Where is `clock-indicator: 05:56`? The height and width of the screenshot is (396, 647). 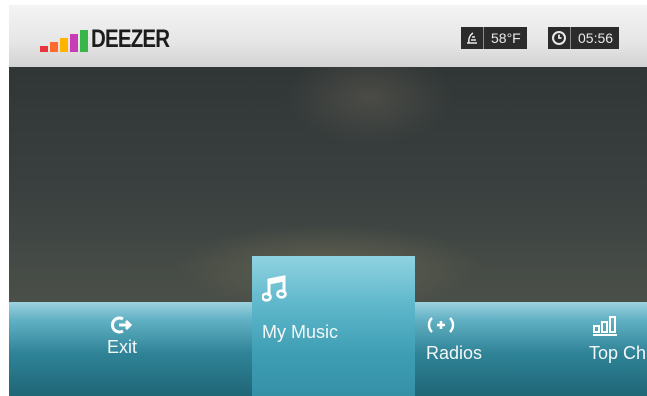 clock-indicator: 05:56 is located at coordinates (584, 38).